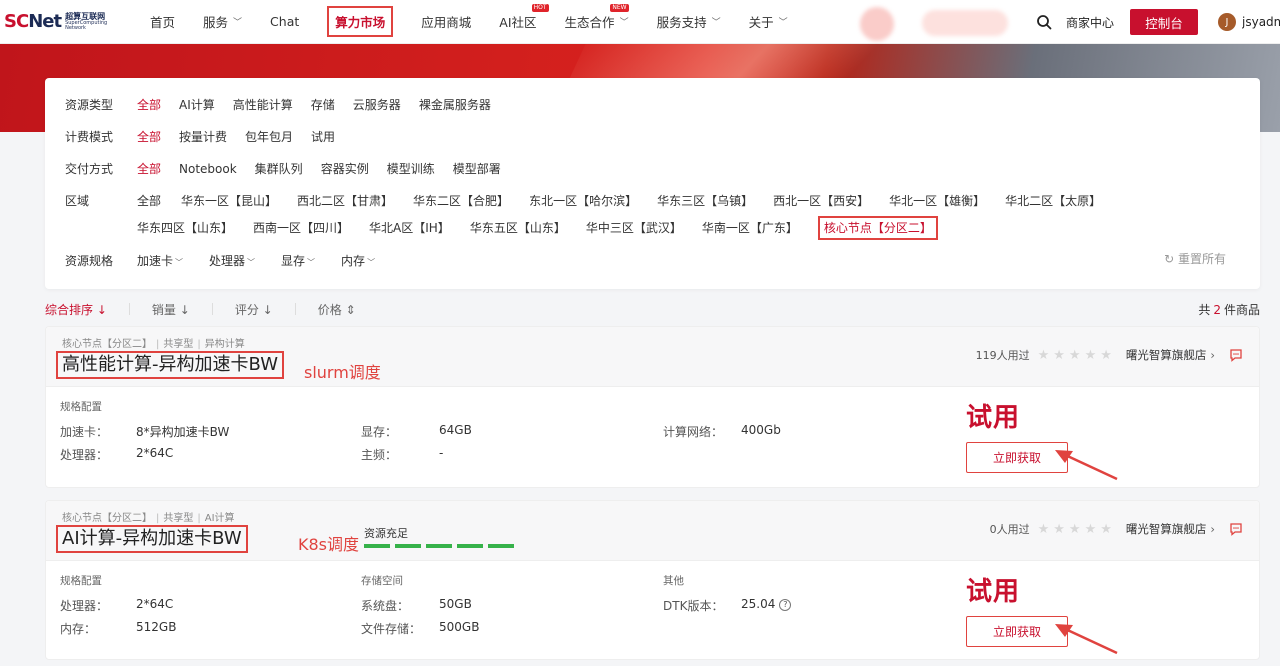 The width and height of the screenshot is (1280, 666). I want to click on filter-option: Notebook, so click(208, 169).